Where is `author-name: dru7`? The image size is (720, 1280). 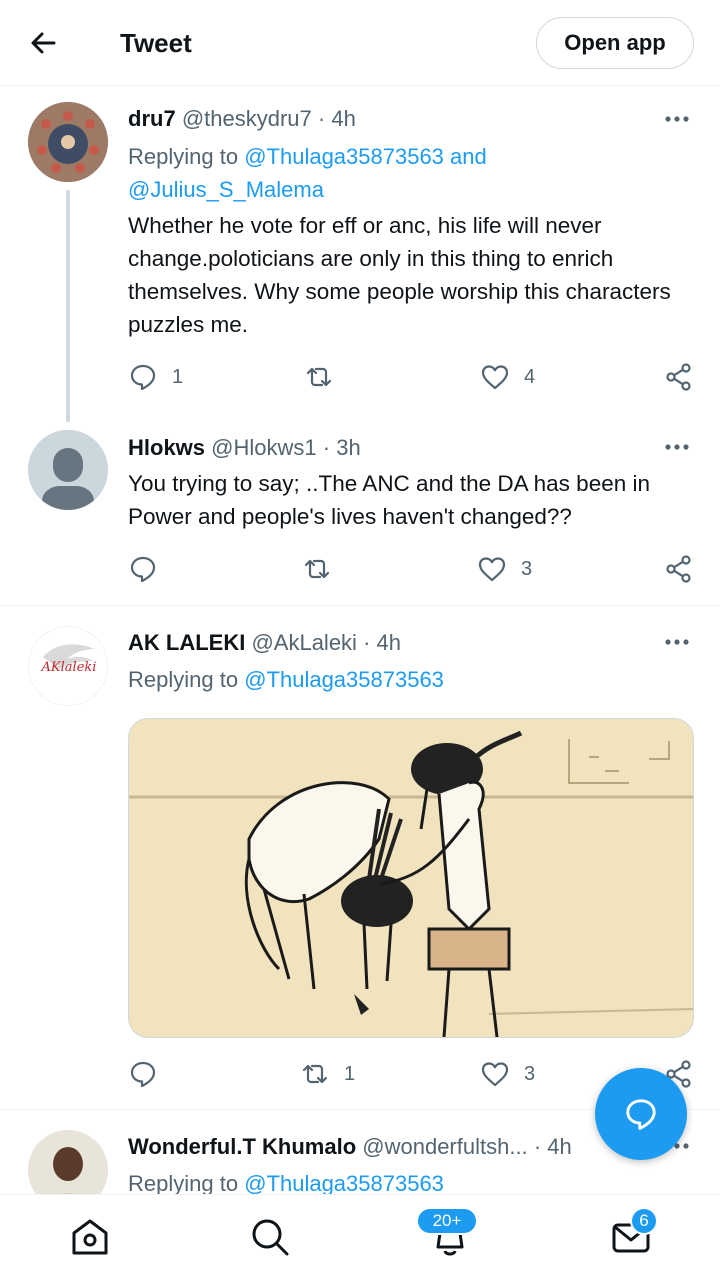 author-name: dru7 is located at coordinates (152, 118).